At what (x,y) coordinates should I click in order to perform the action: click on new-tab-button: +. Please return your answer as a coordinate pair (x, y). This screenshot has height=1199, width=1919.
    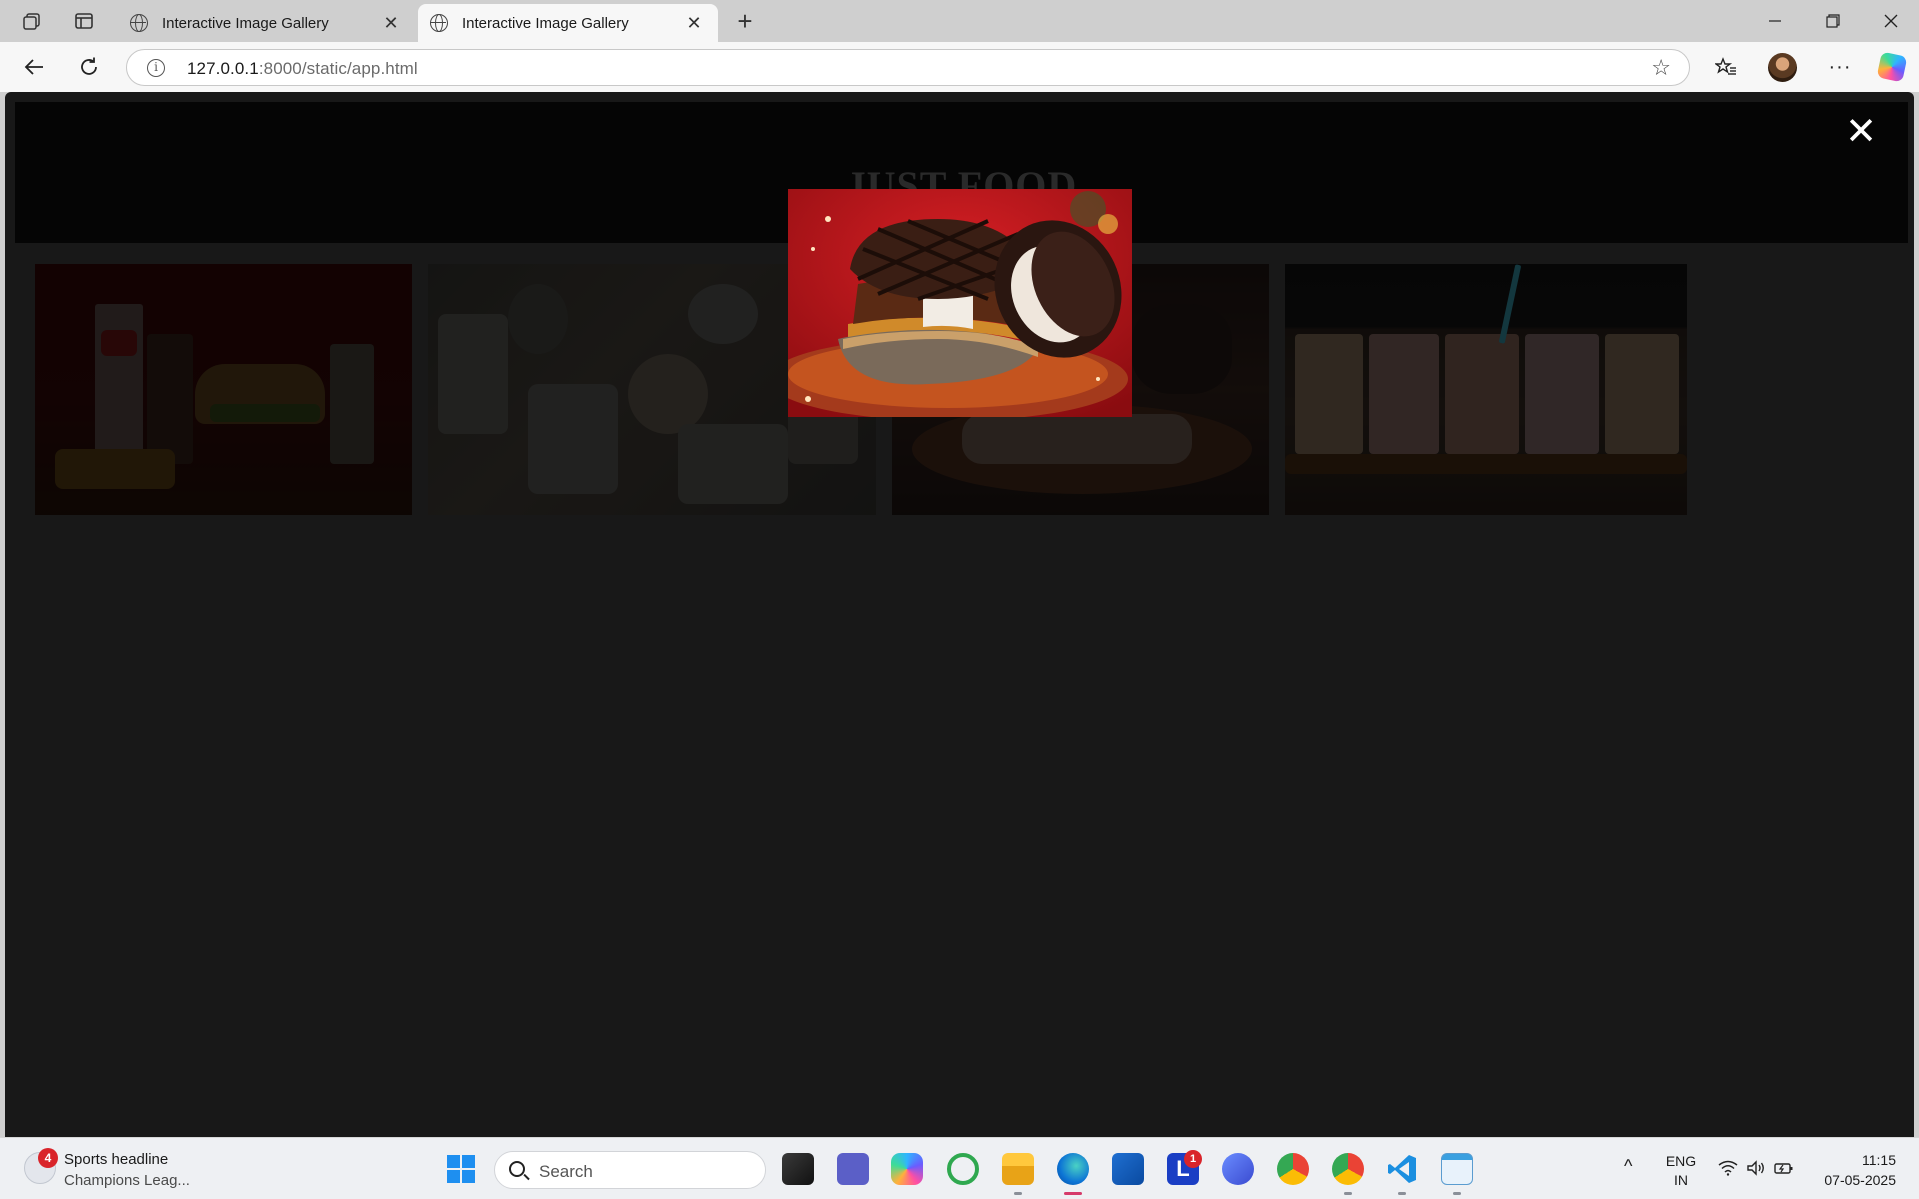
    Looking at the image, I should click on (745, 21).